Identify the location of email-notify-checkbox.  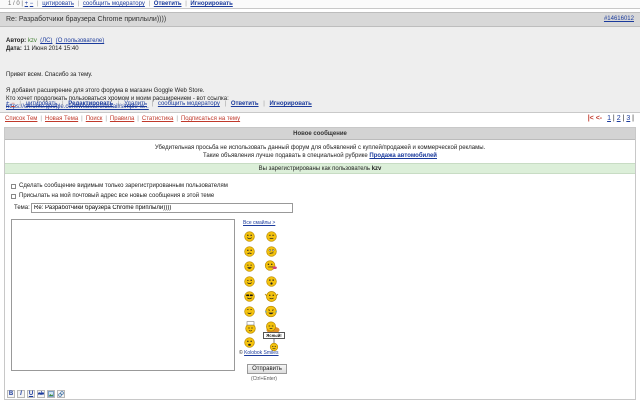
(13, 196).